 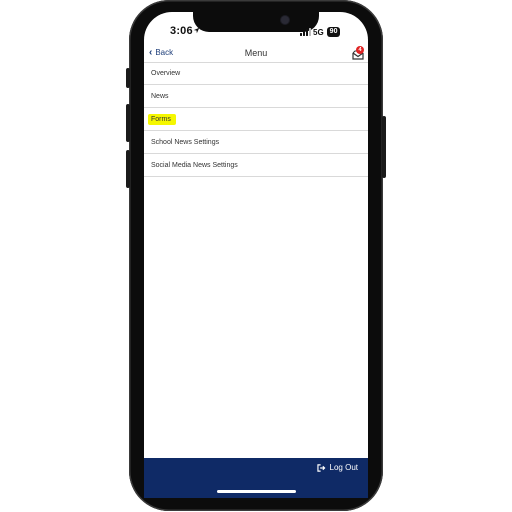 I want to click on volume-down-button, so click(x=128, y=169).